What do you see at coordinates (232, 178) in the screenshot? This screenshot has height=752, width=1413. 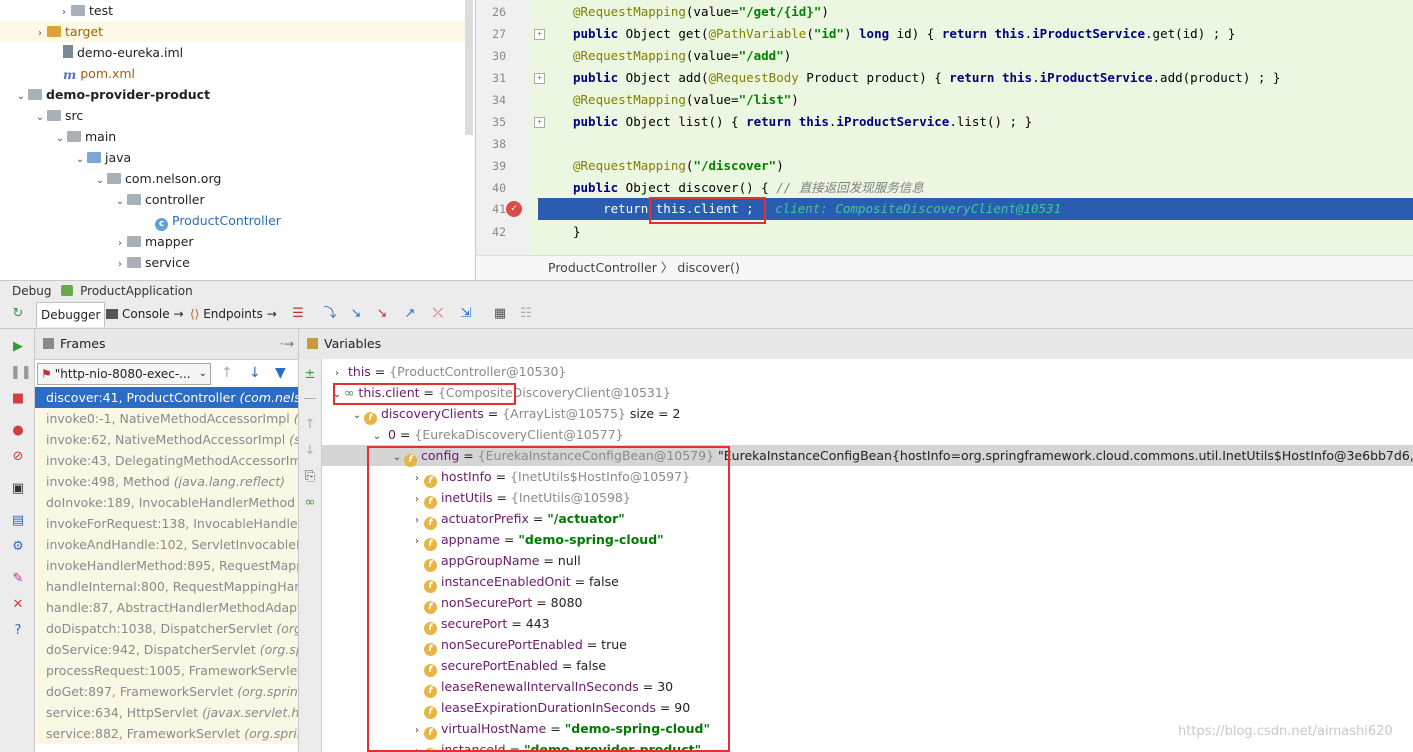 I see `tree-item: ⌄ com.nelson.org` at bounding box center [232, 178].